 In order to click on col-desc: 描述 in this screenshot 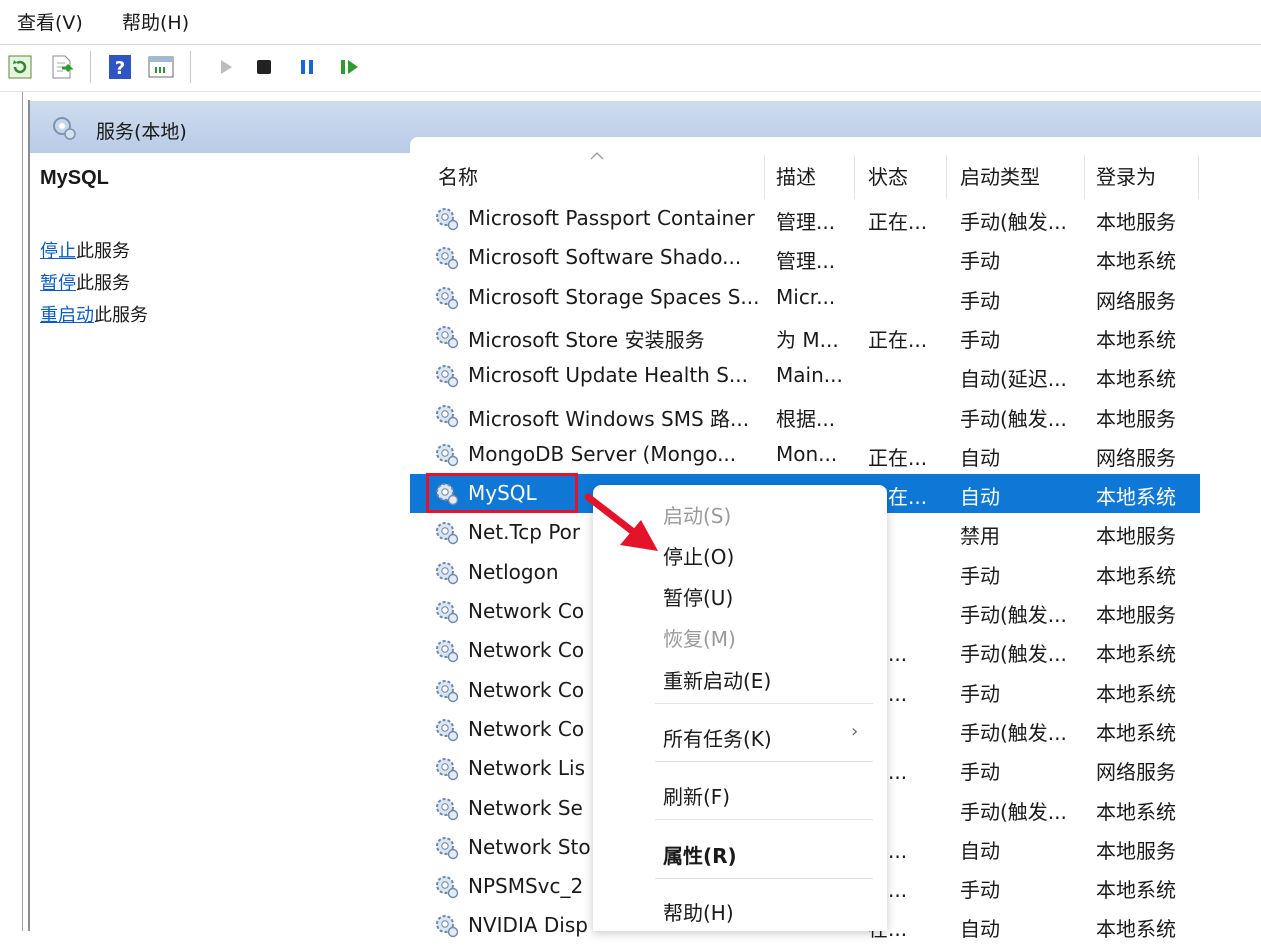, I will do `click(796, 175)`.